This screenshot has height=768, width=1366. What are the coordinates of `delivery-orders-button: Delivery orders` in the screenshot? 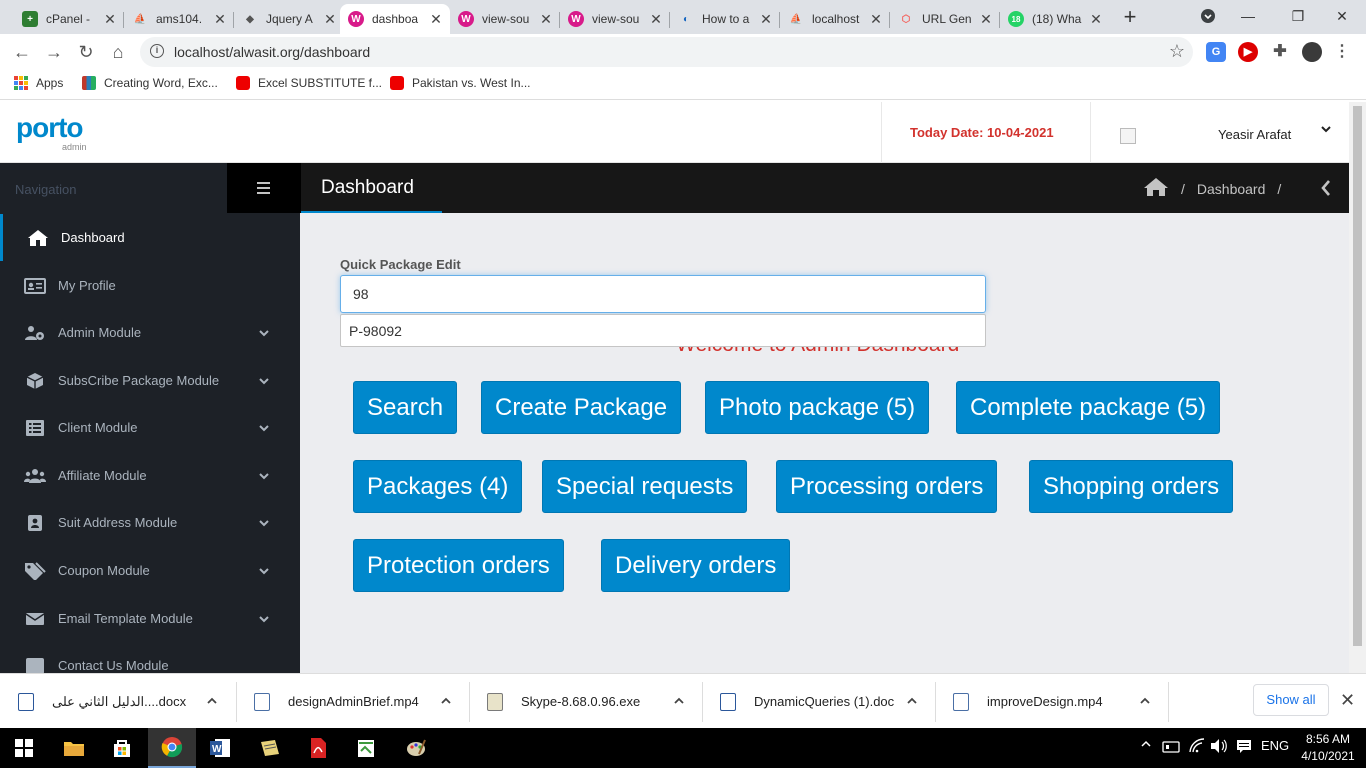 It's located at (696, 565).